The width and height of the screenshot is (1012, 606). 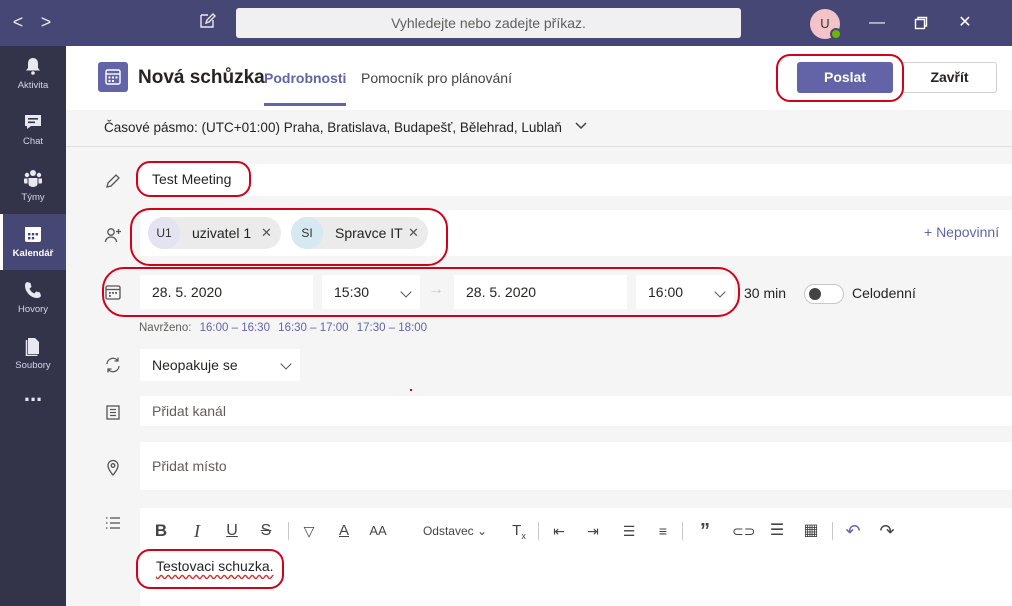 I want to click on rail-item-activity: Aktivita, so click(x=33, y=74).